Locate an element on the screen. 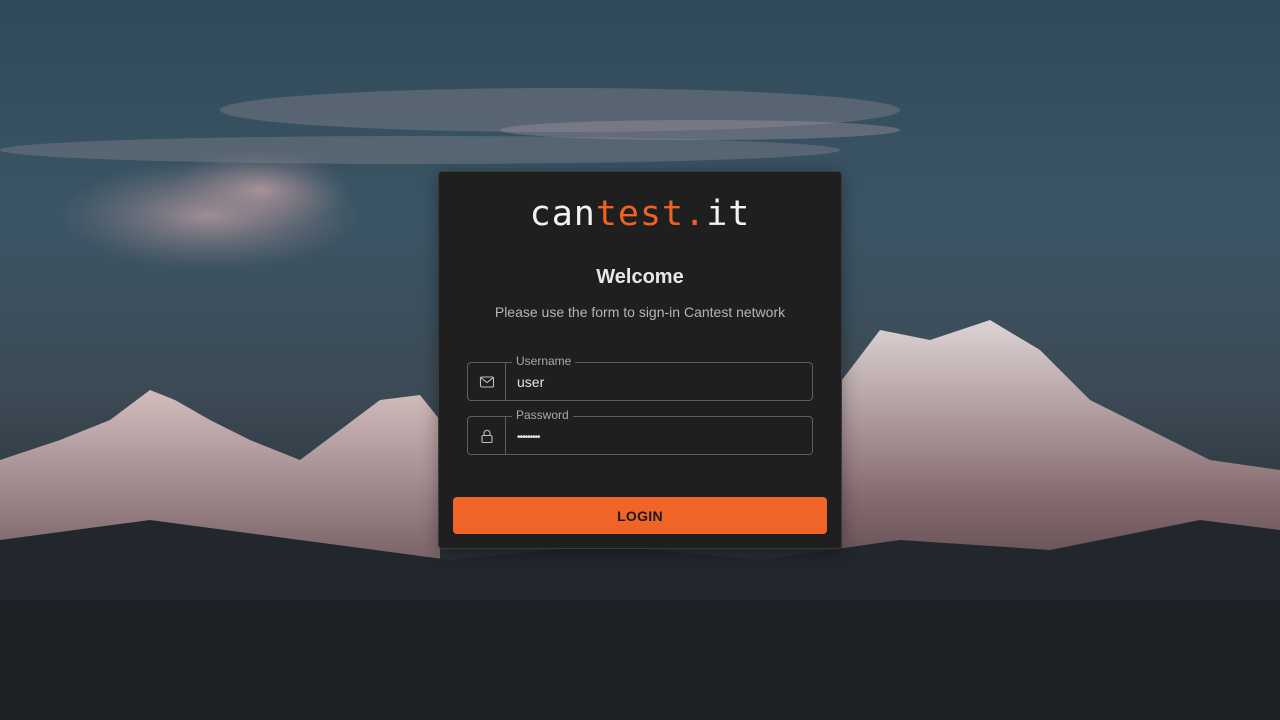 The width and height of the screenshot is (1280, 720). logo-text-test: test. is located at coordinates (651, 214).